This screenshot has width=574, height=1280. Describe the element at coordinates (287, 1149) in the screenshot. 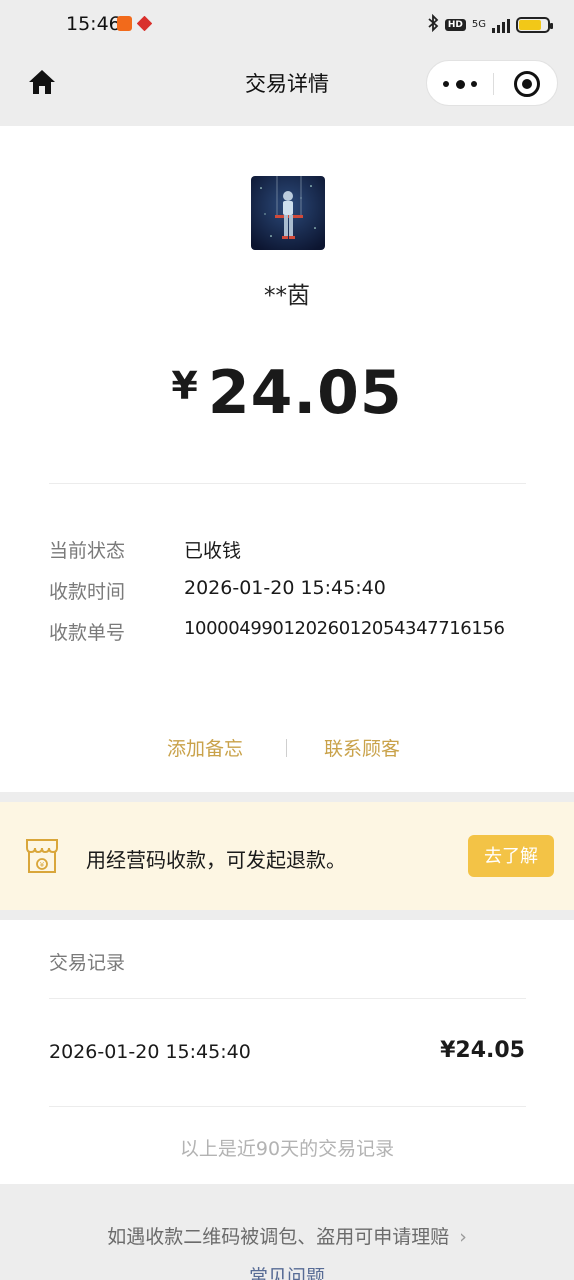

I see `records-footnote: 以上是近90天的交易记录` at that location.